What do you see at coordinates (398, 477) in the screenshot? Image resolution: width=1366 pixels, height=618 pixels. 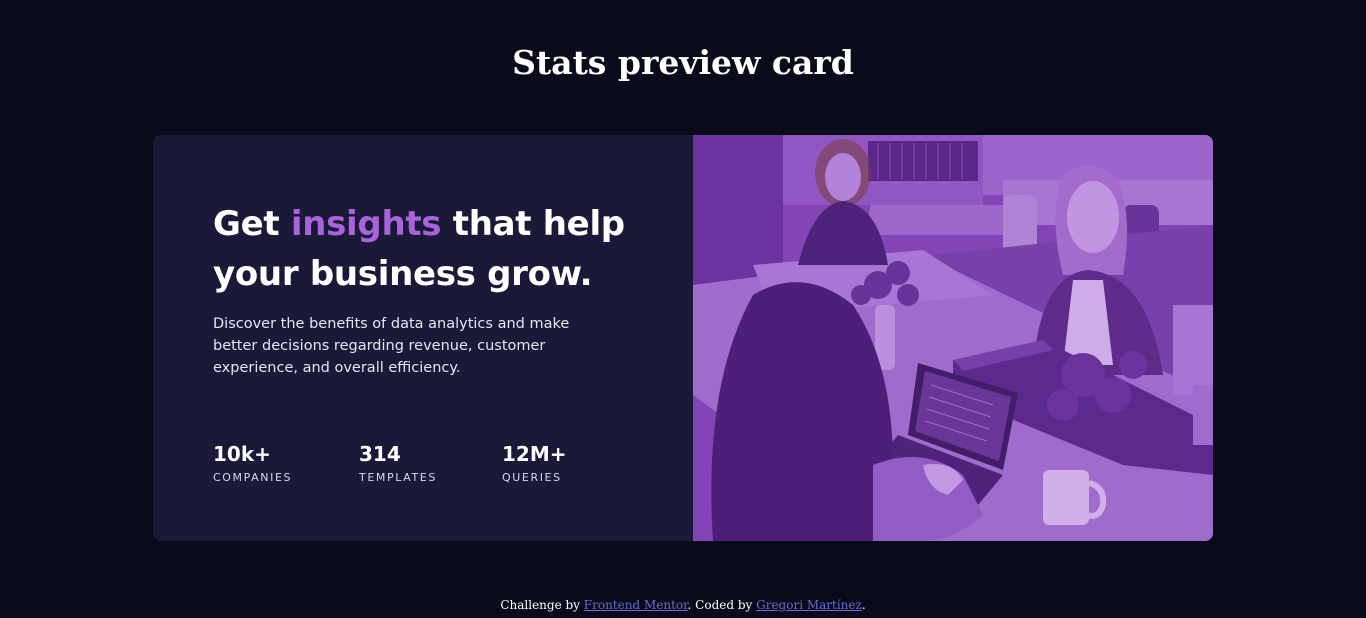 I see `stat-label: TEMPLATES` at bounding box center [398, 477].